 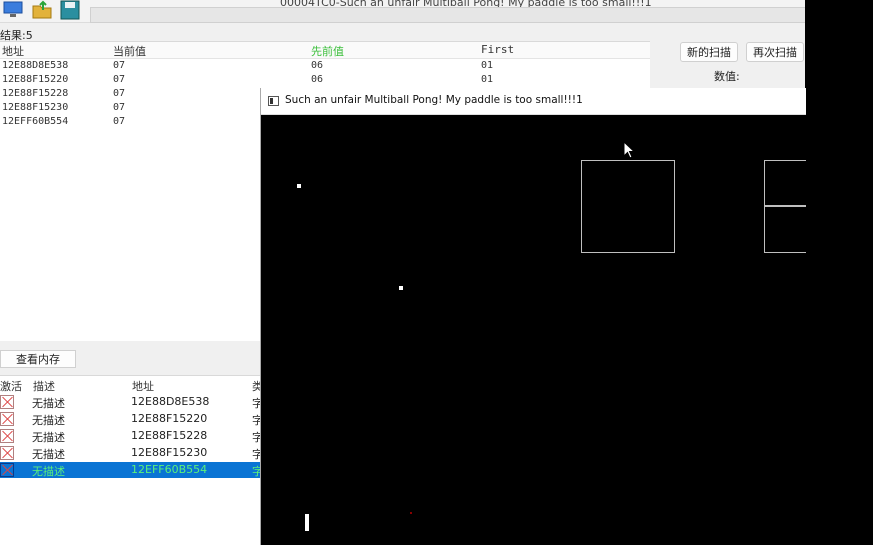 What do you see at coordinates (327, 51) in the screenshot?
I see `header-previous-value: 先前值` at bounding box center [327, 51].